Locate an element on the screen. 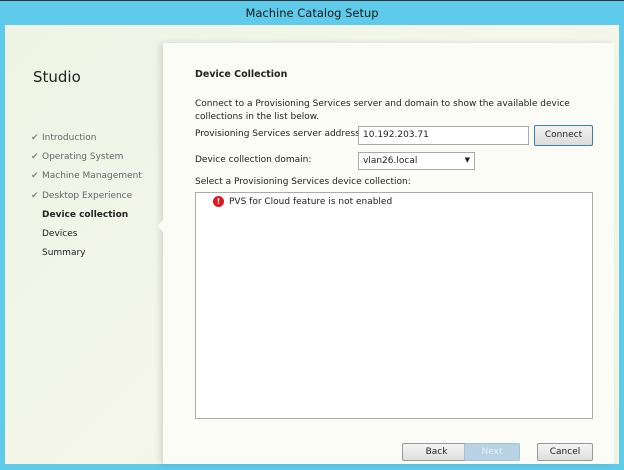 This screenshot has width=624, height=470. server-address-label: Provisioning Services server address: is located at coordinates (279, 134).